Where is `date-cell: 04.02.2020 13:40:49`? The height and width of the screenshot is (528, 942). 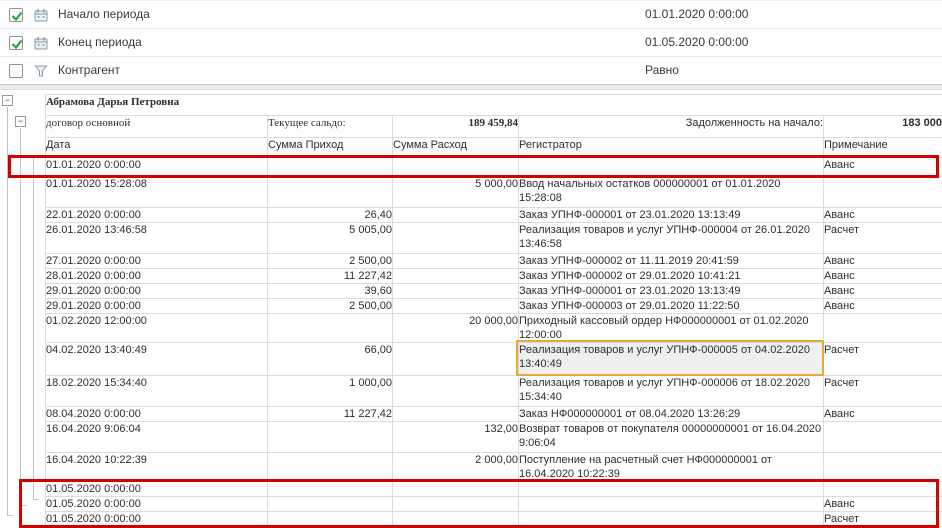 date-cell: 04.02.2020 13:40:49 is located at coordinates (157, 359).